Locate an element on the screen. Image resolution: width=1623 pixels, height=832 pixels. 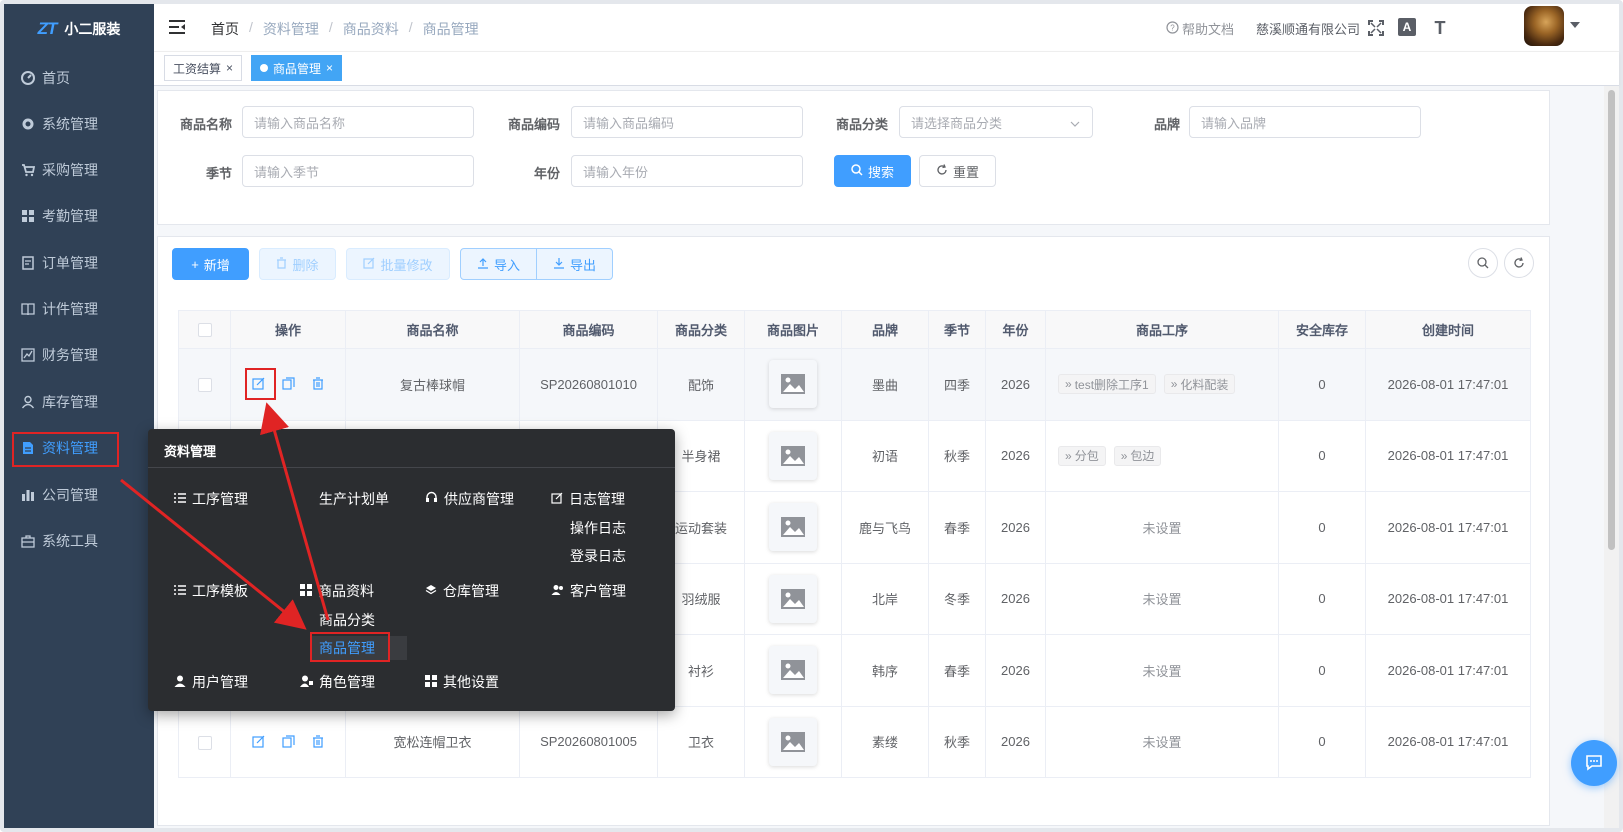
process-cell: 未设置 is located at coordinates (1162, 670).